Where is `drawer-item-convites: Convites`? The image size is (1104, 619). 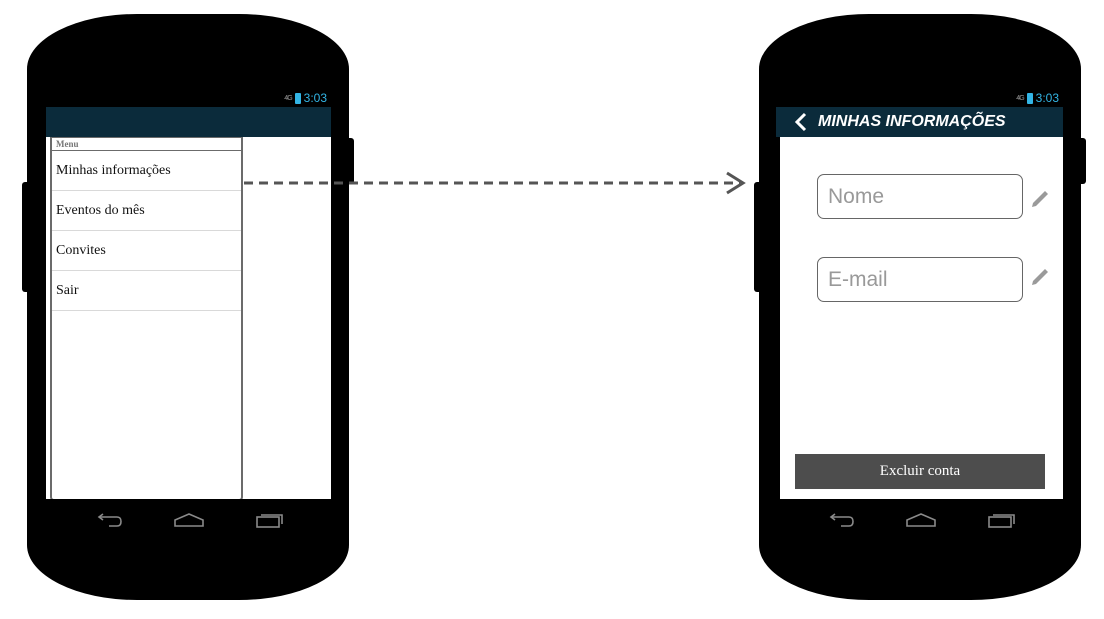 drawer-item-convites: Convites is located at coordinates (146, 251).